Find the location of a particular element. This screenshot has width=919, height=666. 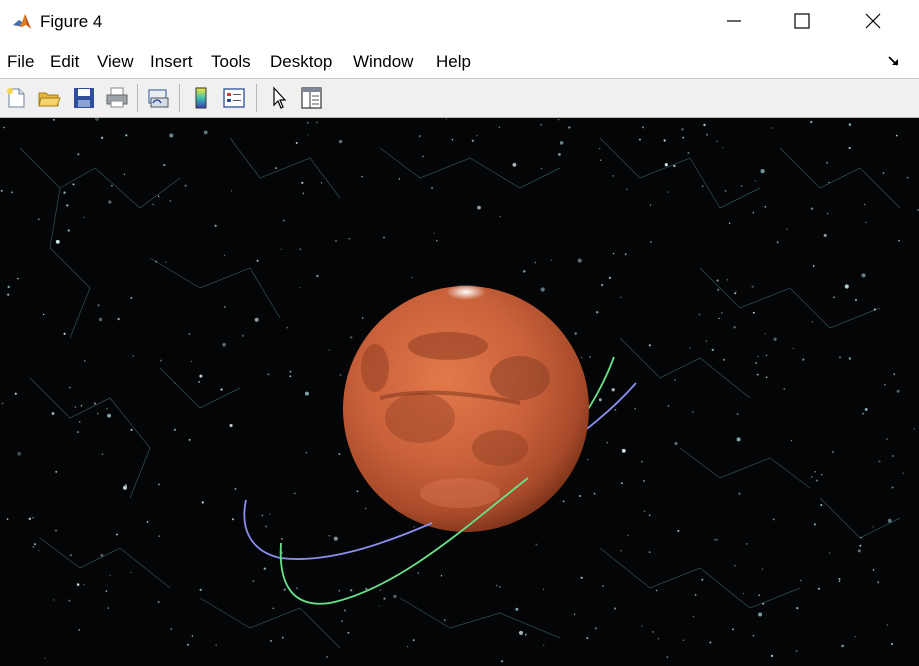

menu-file: File is located at coordinates (20, 62).